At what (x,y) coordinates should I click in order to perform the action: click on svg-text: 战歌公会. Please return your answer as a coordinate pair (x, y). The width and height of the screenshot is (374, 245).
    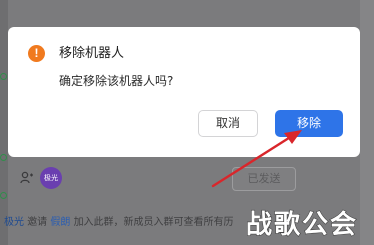
    Looking at the image, I should click on (302, 225).